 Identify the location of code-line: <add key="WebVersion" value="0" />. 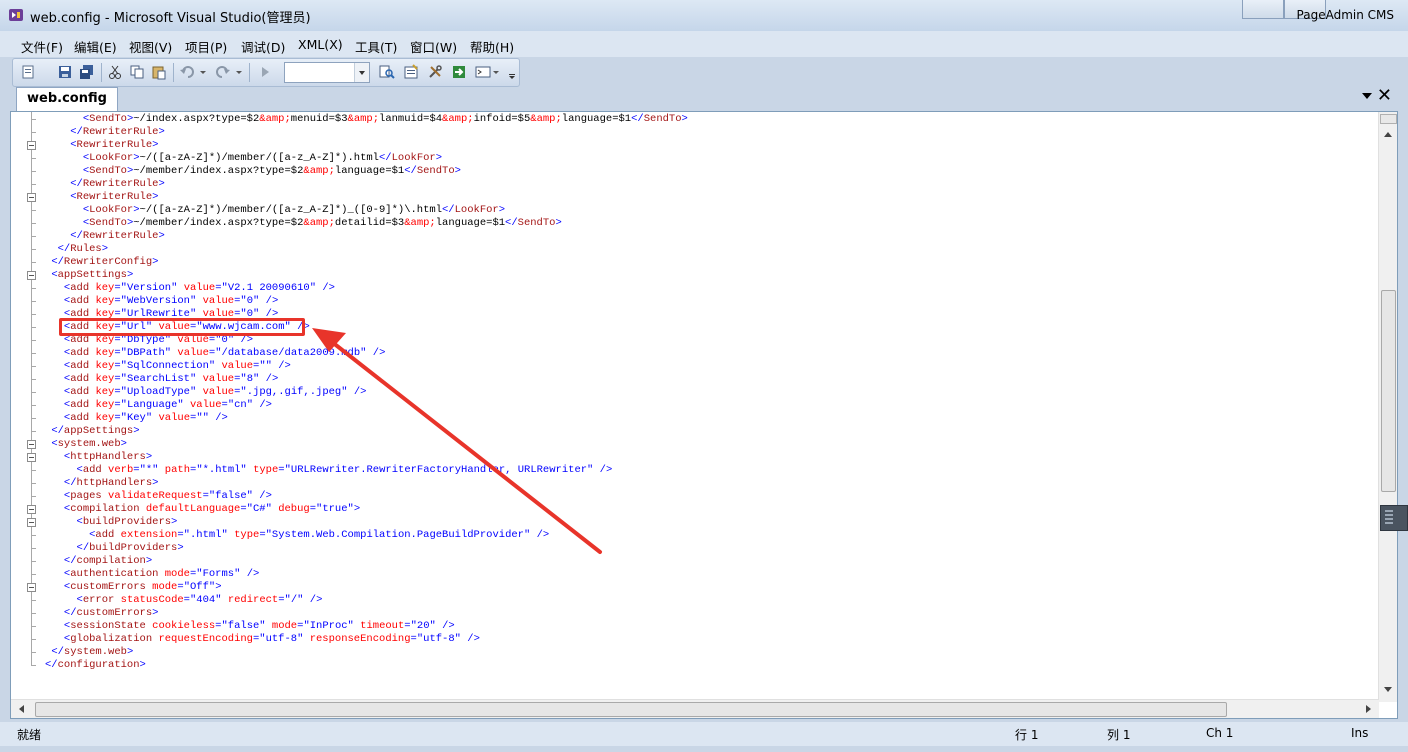
(366, 301).